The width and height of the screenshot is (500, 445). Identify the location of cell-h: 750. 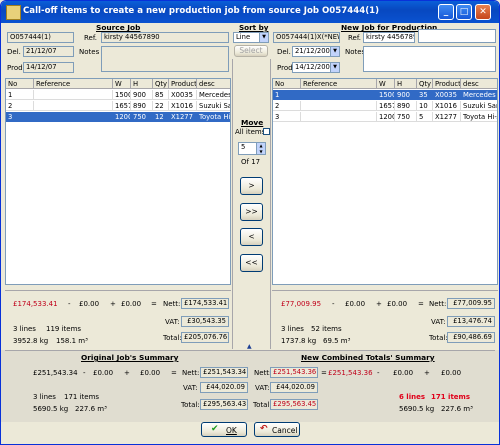
(142, 117).